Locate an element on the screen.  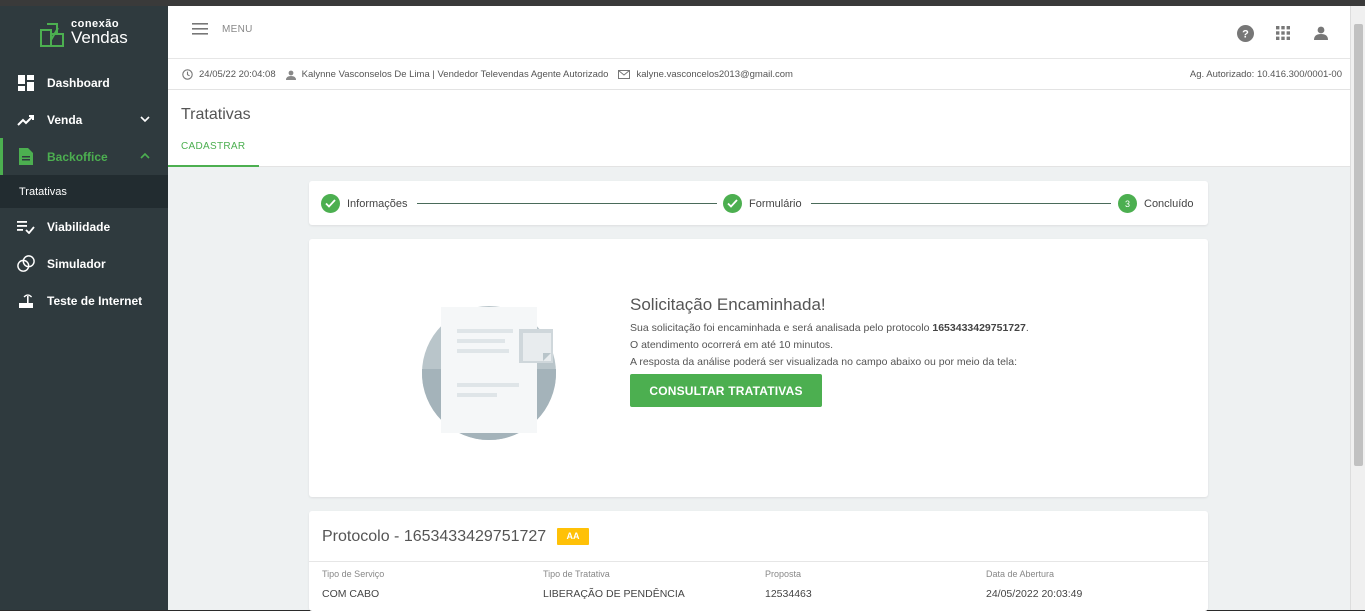
brand-line2: Vendas is located at coordinates (99, 37).